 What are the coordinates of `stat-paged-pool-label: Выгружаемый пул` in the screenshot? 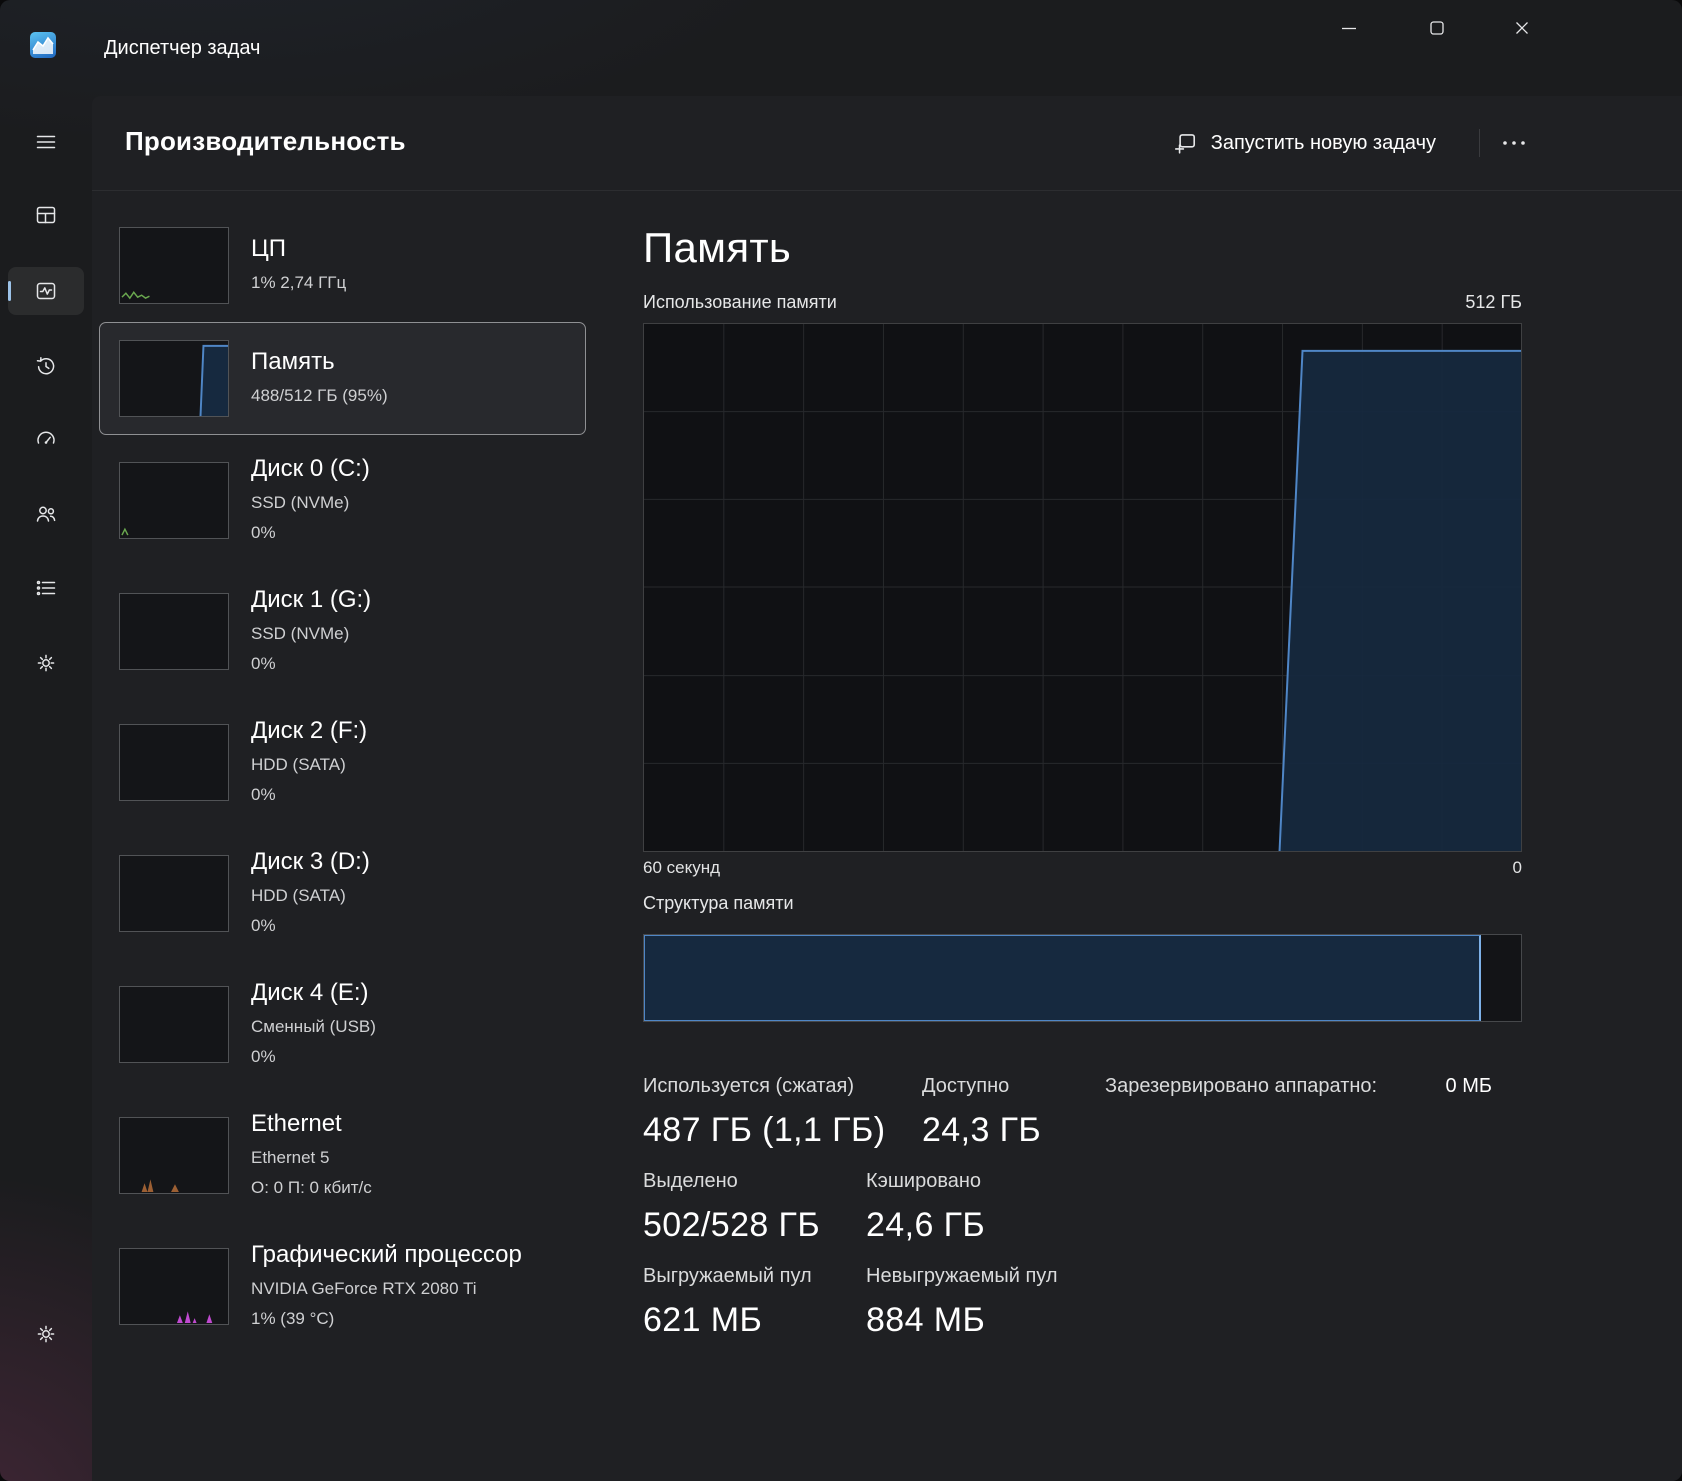 It's located at (727, 1276).